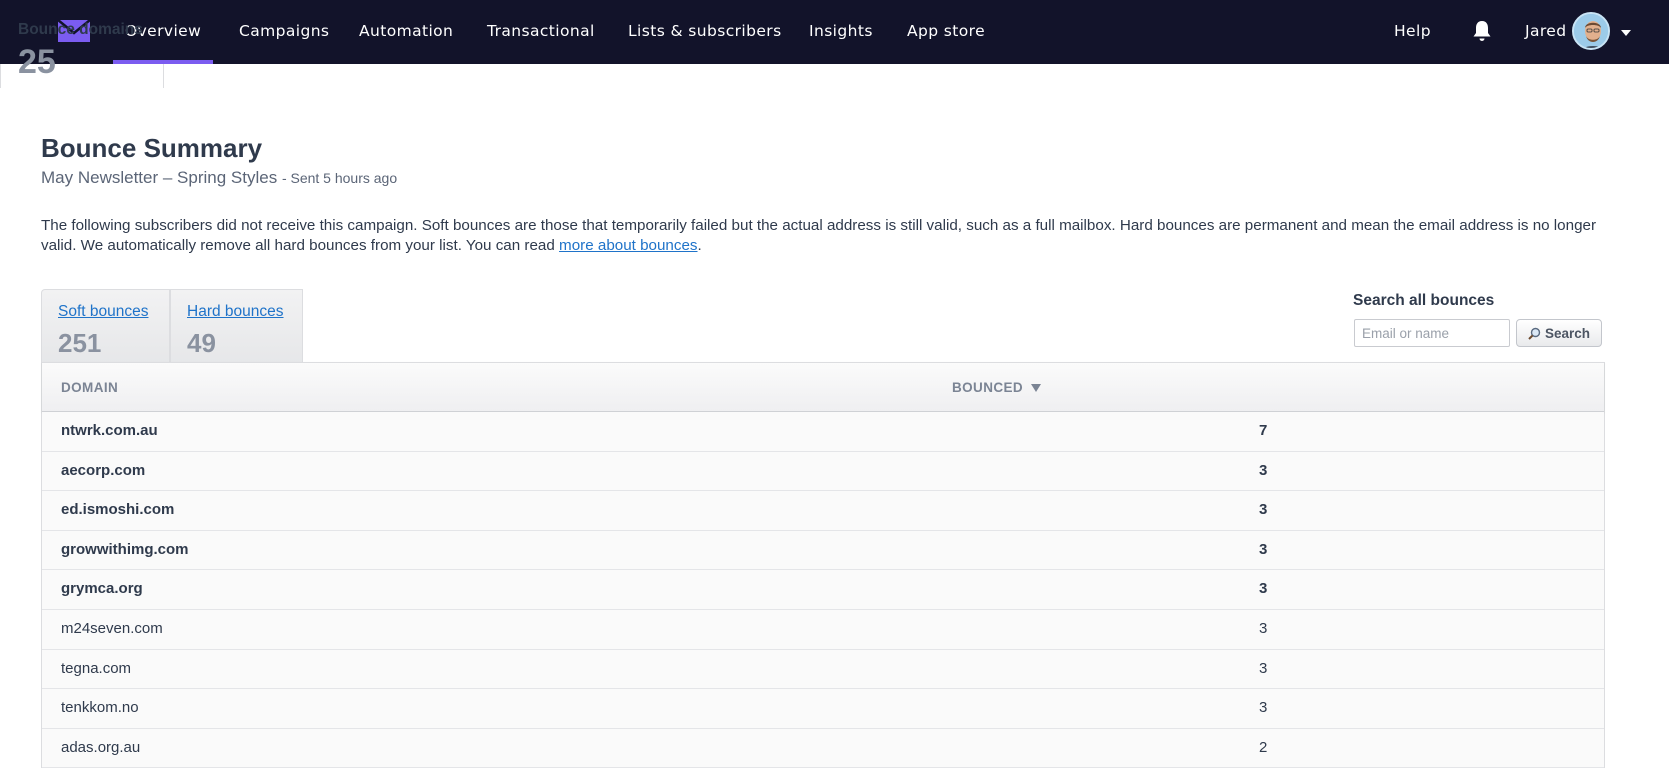 This screenshot has width=1669, height=780. I want to click on tab-bounce-domains-label: Bounce domains, so click(80, 29).